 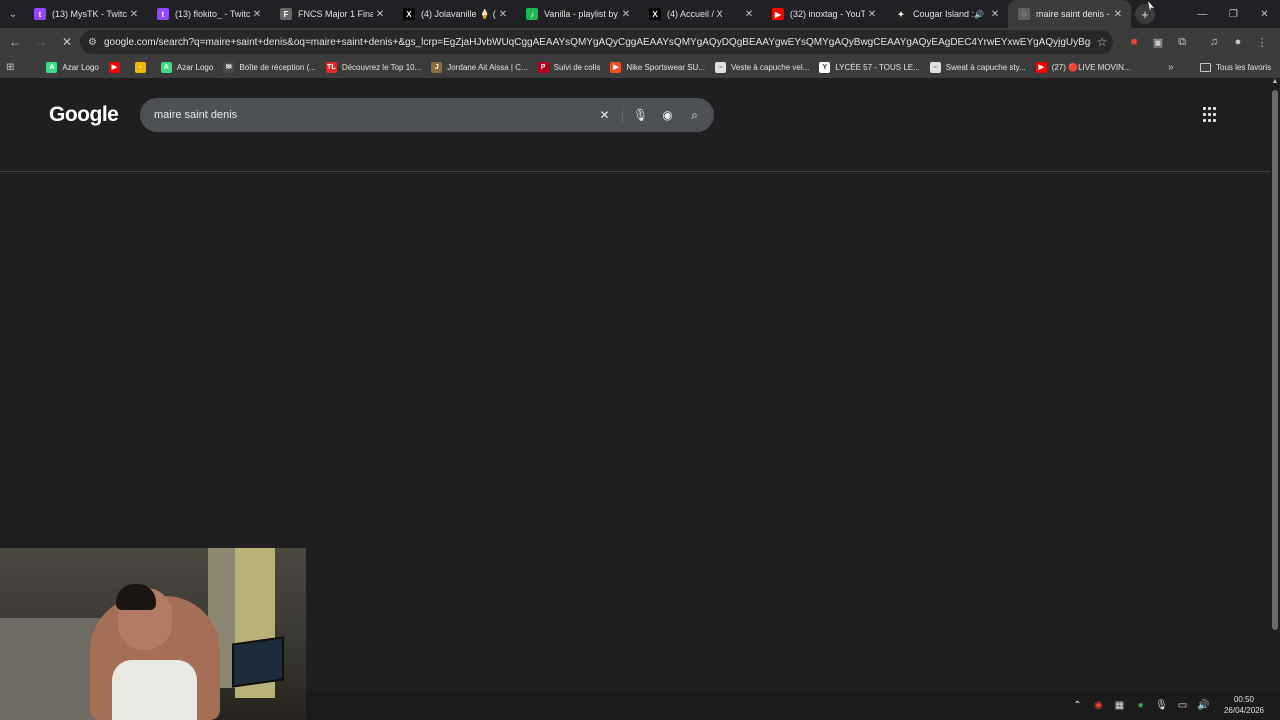 What do you see at coordinates (1244, 705) in the screenshot?
I see `system-clock: 00:50 26/04/2026` at bounding box center [1244, 705].